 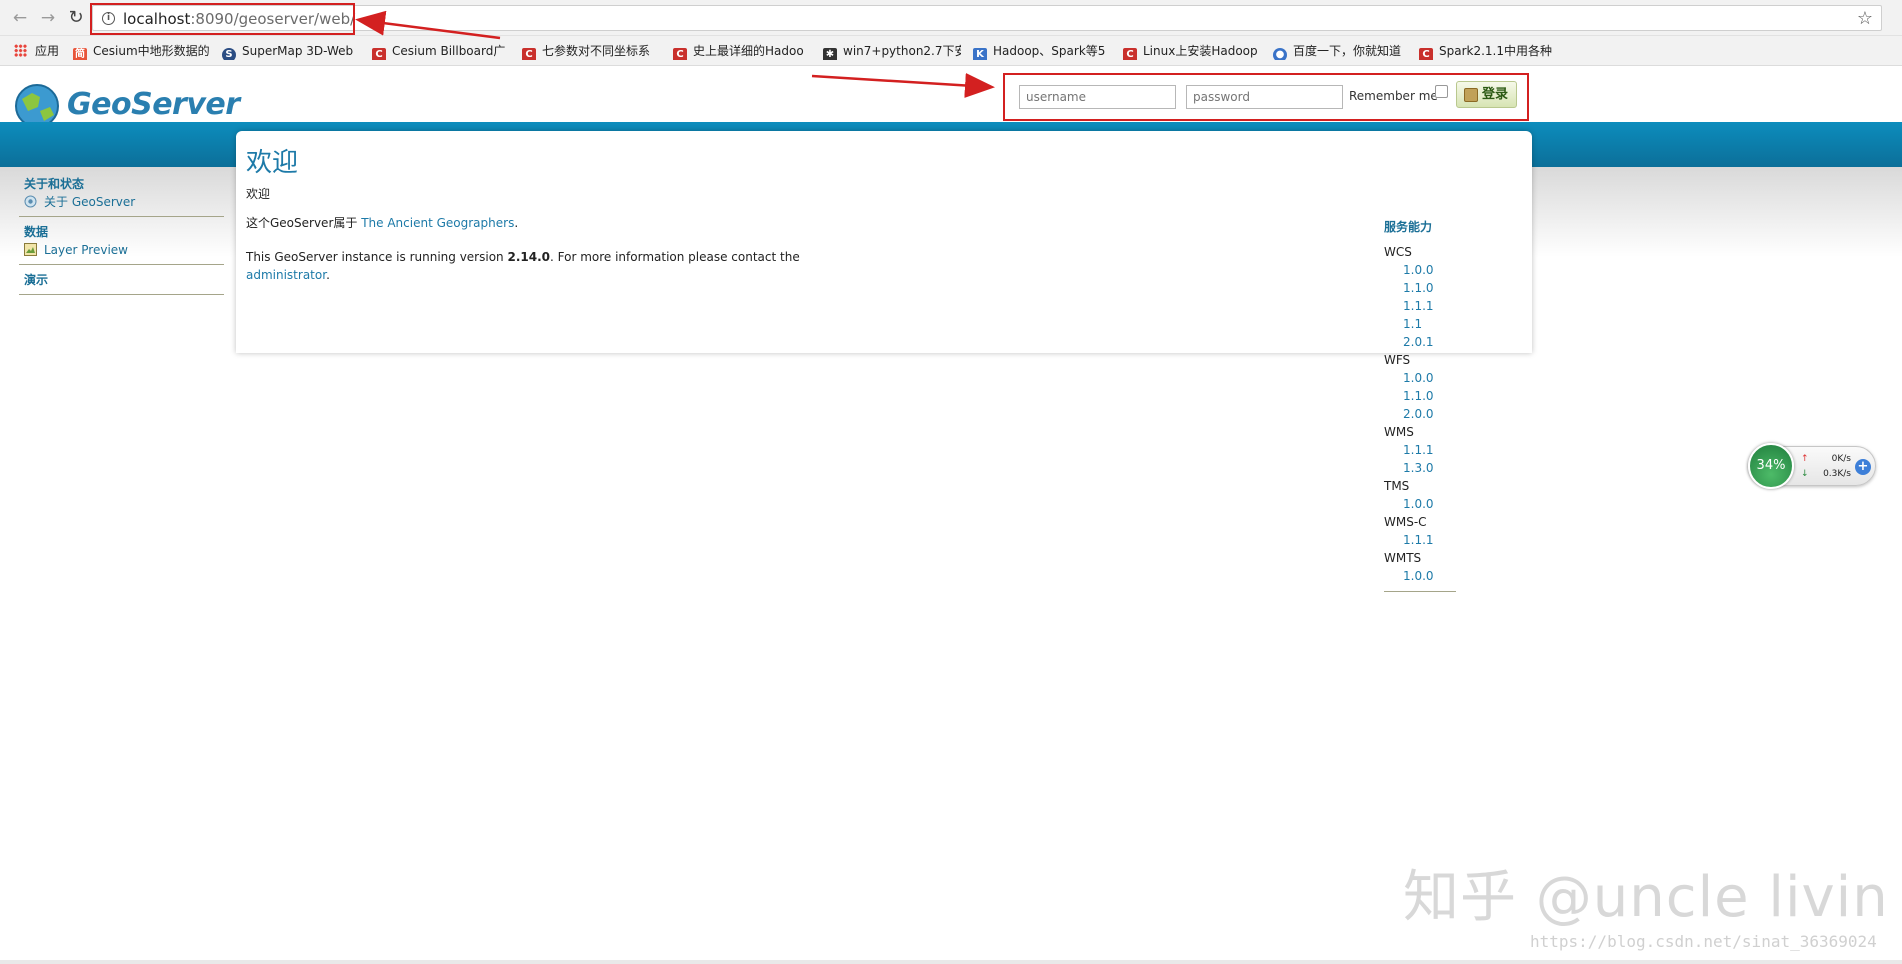 I want to click on bookmark-item: C Cesium Billboard广, so click(x=441, y=51).